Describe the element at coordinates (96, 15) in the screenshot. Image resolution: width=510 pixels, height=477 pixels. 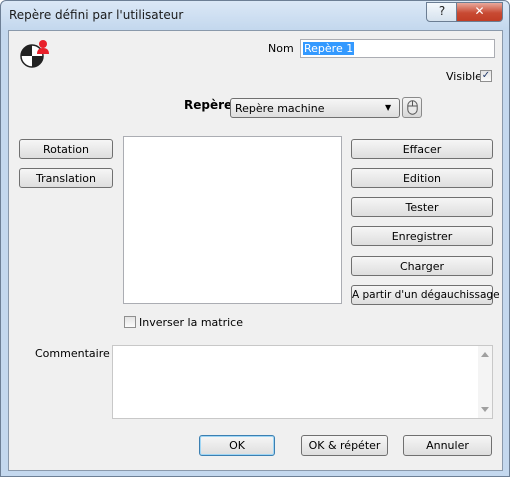
I see `window-title: Repère défini par l'utilisateur` at that location.